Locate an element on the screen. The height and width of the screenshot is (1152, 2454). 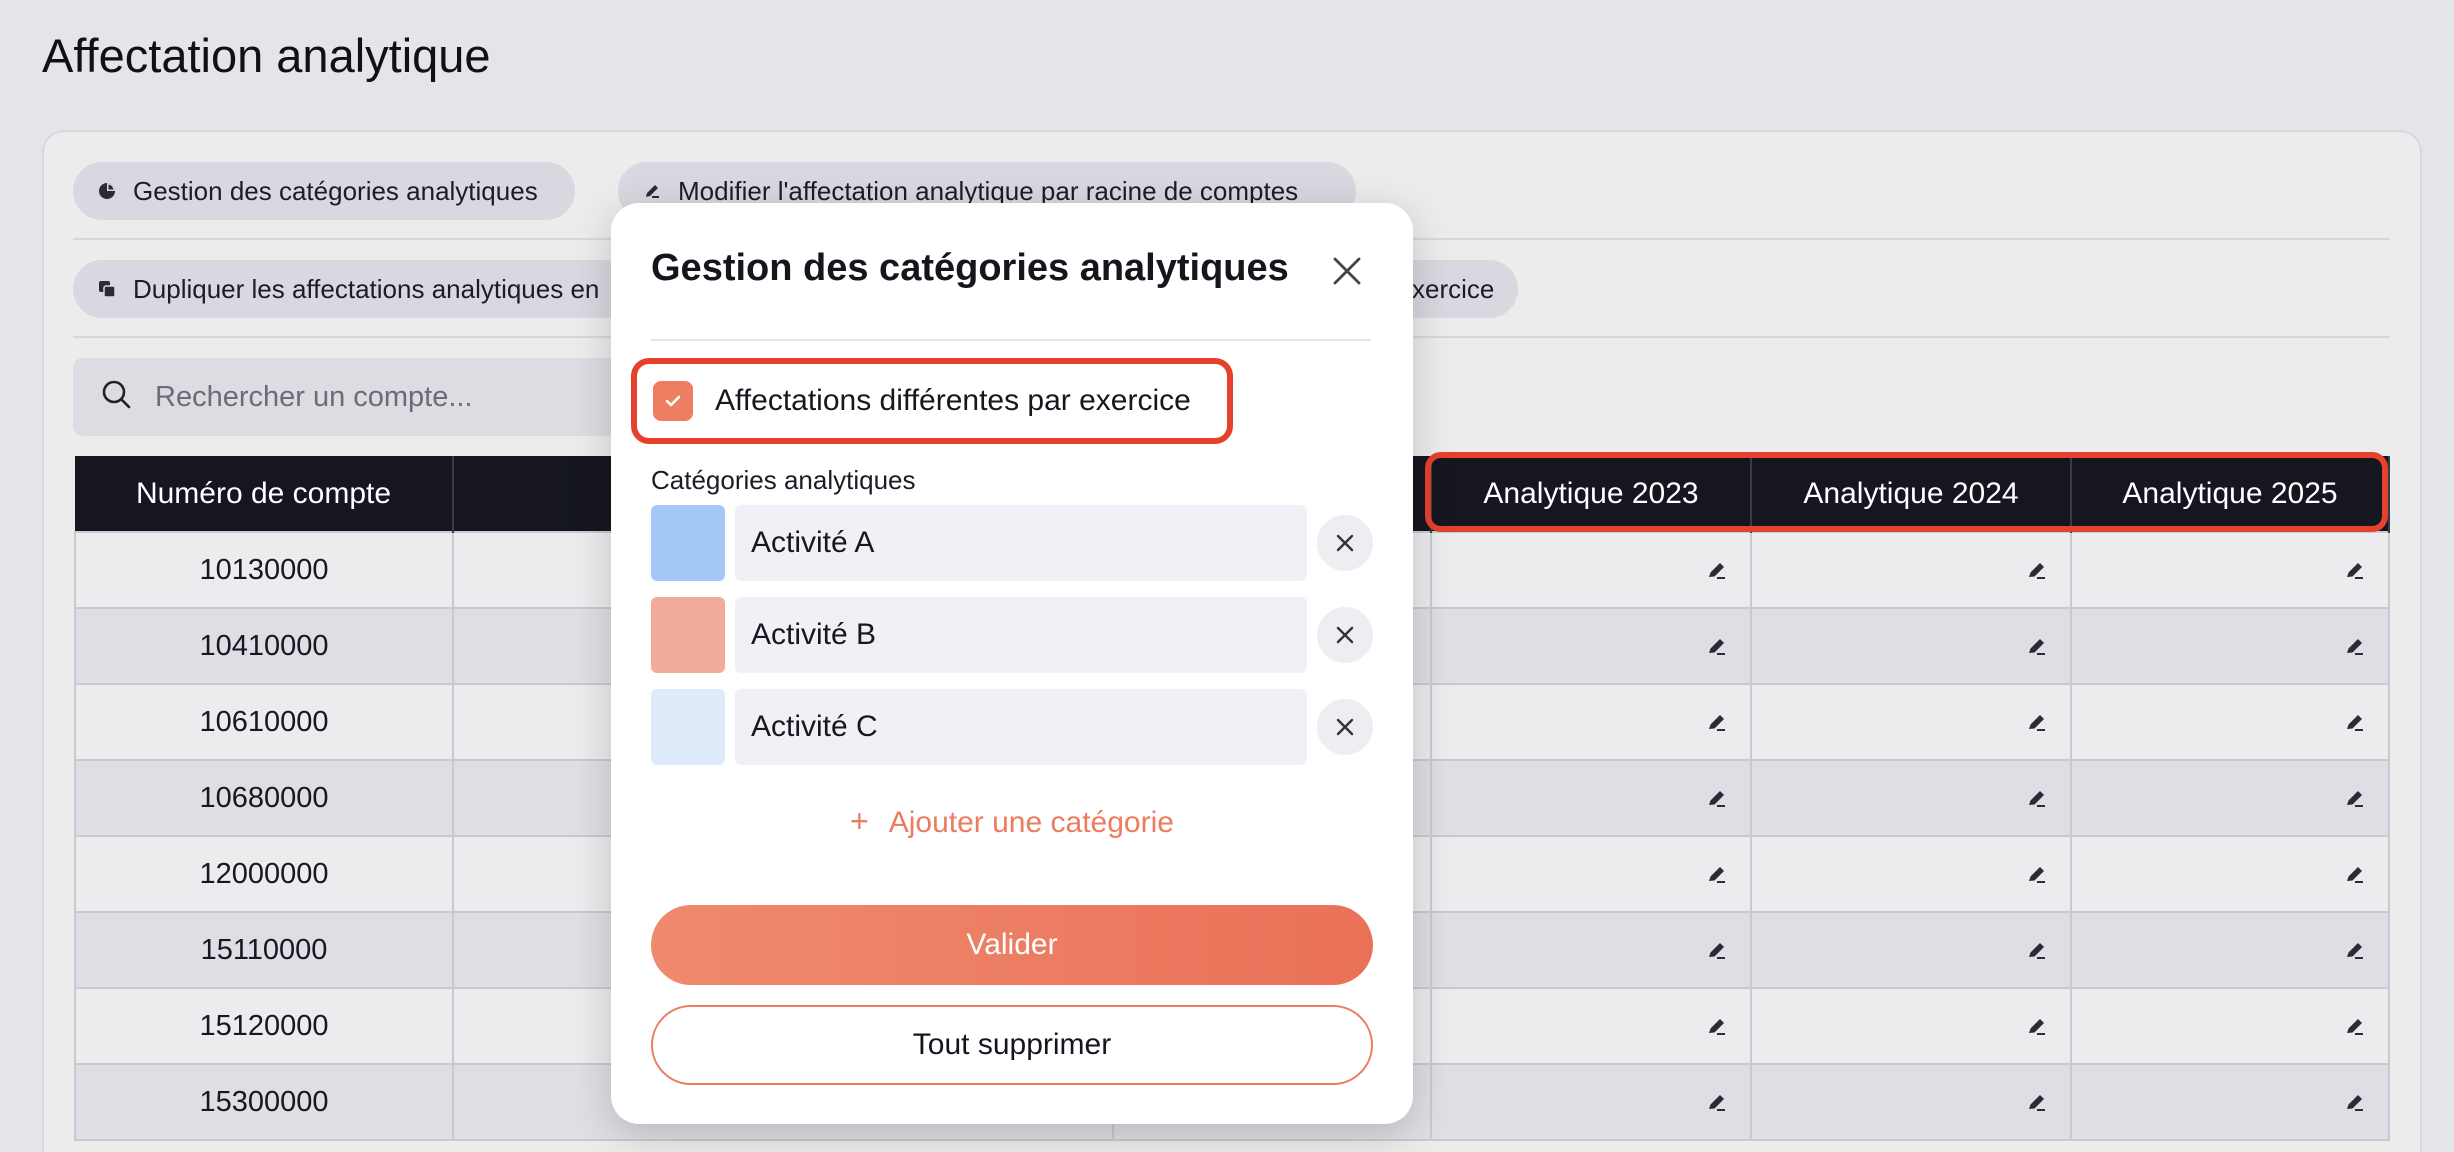
category-row: Activité A is located at coordinates (1012, 543).